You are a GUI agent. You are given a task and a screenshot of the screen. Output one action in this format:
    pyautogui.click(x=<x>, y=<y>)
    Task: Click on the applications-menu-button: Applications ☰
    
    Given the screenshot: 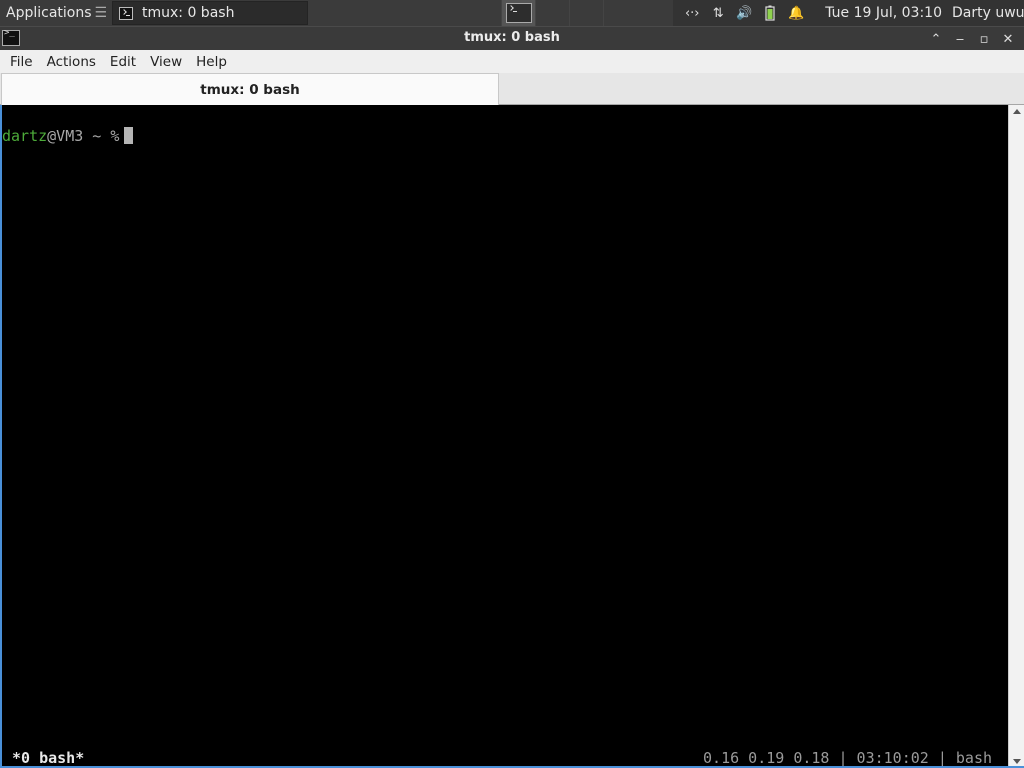 What is the action you would take?
    pyautogui.click(x=54, y=13)
    